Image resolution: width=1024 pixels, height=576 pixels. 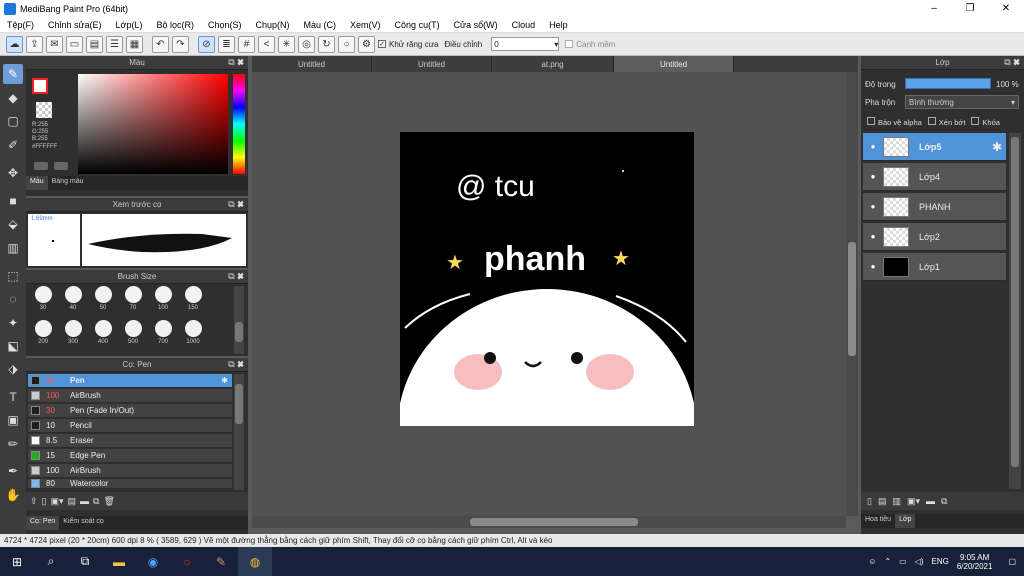 I want to click on vanishing-point-icon: <, so click(x=266, y=44).